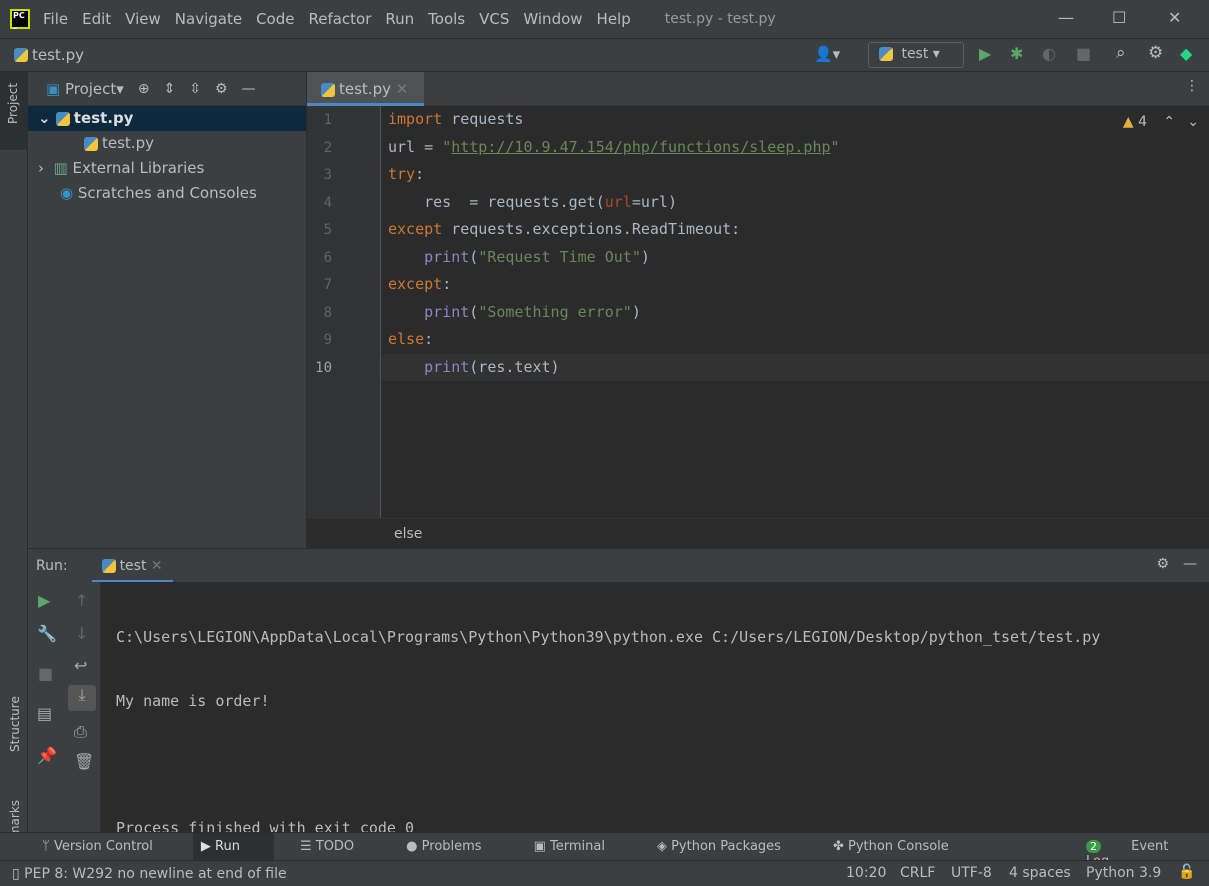  Describe the element at coordinates (1040, 873) in the screenshot. I see `indent-setting: 4 spaces` at that location.